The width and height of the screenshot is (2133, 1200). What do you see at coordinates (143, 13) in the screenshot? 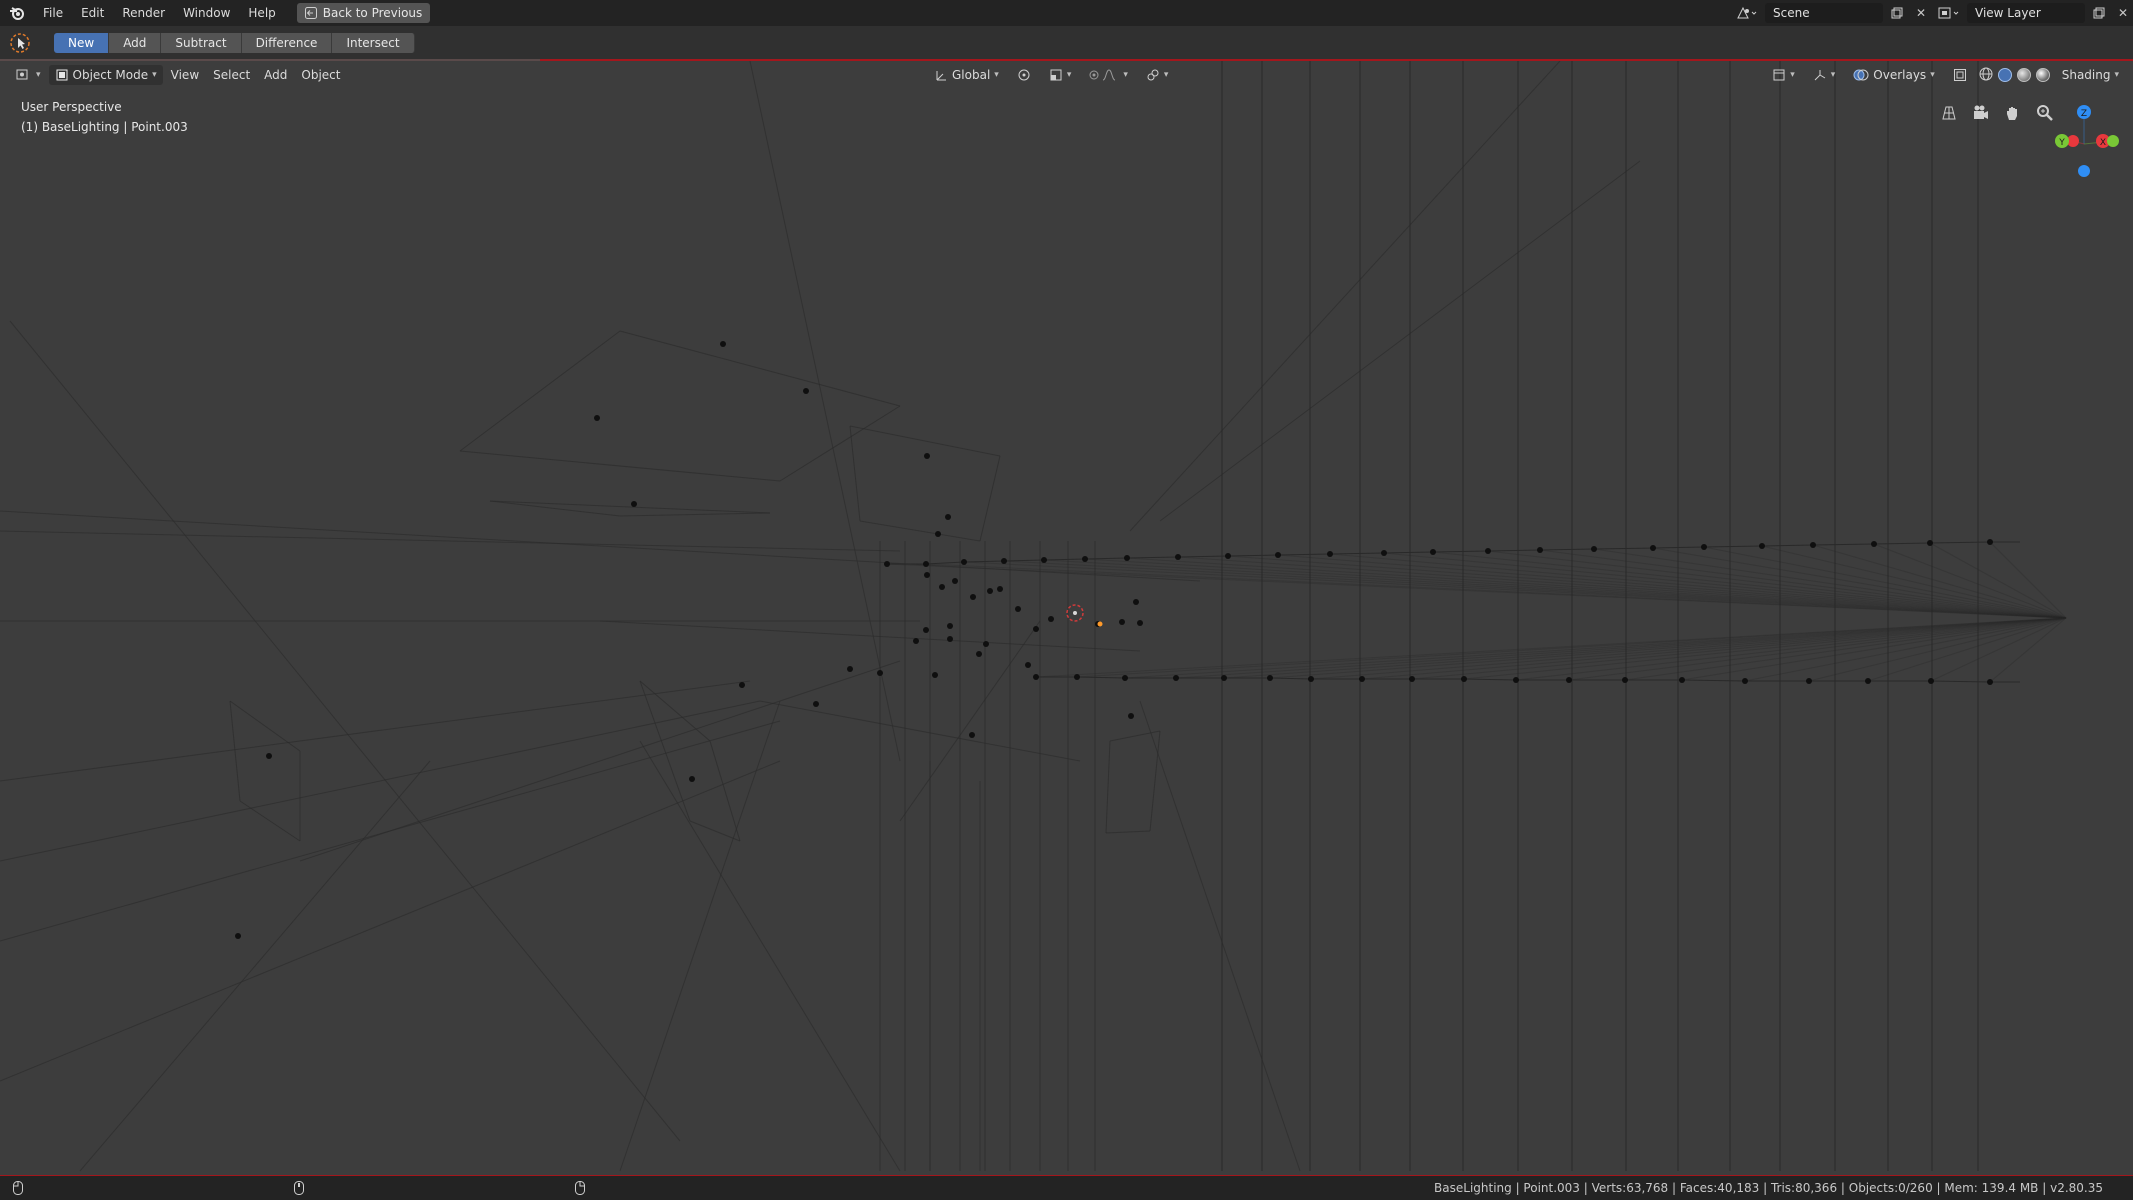
I see `menu-render: Render` at bounding box center [143, 13].